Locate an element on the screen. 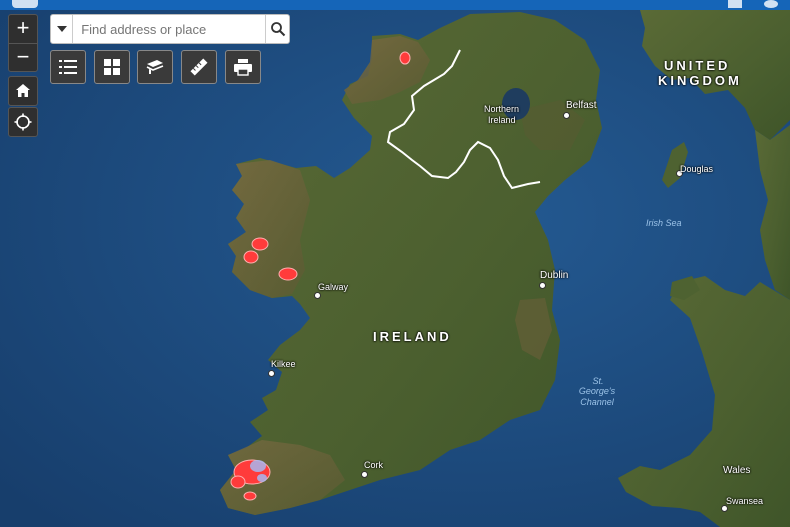 The width and height of the screenshot is (790, 527). label-douglas: Douglas is located at coordinates (697, 169).